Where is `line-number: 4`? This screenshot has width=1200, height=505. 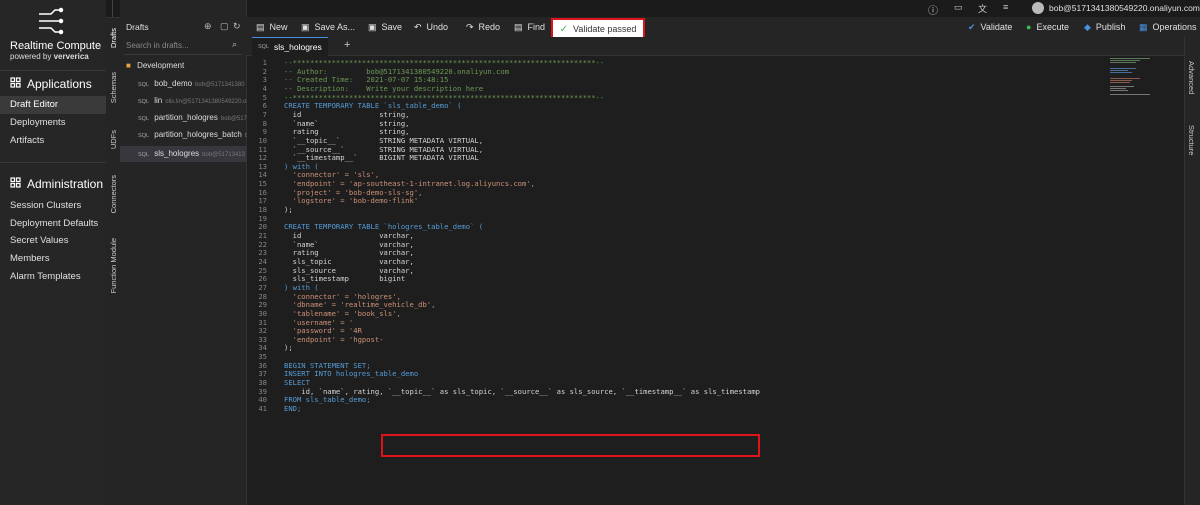
line-number: 4 is located at coordinates (264, 88).